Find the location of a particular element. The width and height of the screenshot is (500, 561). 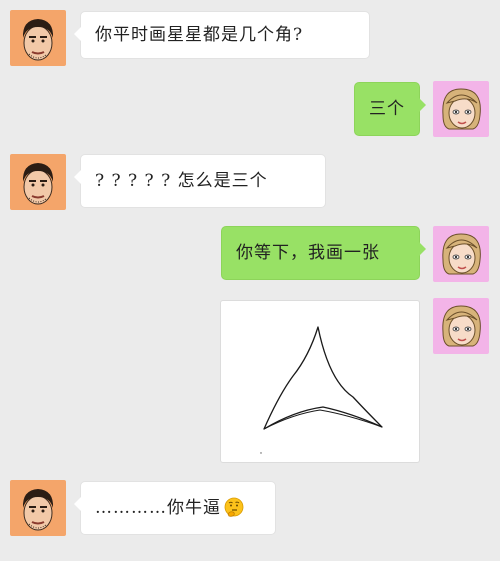

message-bubble-incoming: …………你牛逼 is located at coordinates (175, 508).